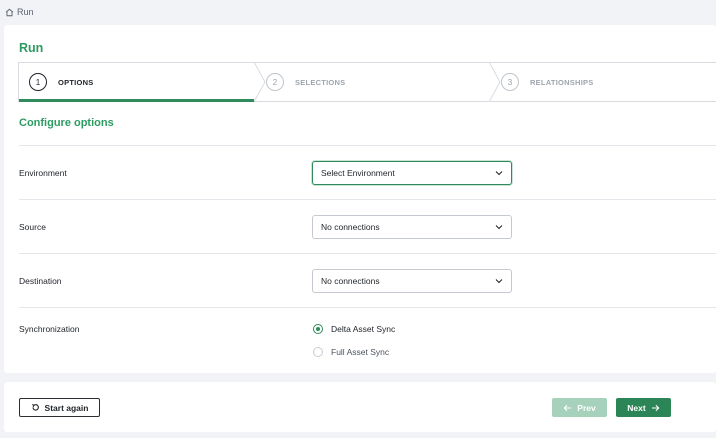 The width and height of the screenshot is (716, 438). What do you see at coordinates (360, 352) in the screenshot?
I see `radio-label: Full Asset Sync` at bounding box center [360, 352].